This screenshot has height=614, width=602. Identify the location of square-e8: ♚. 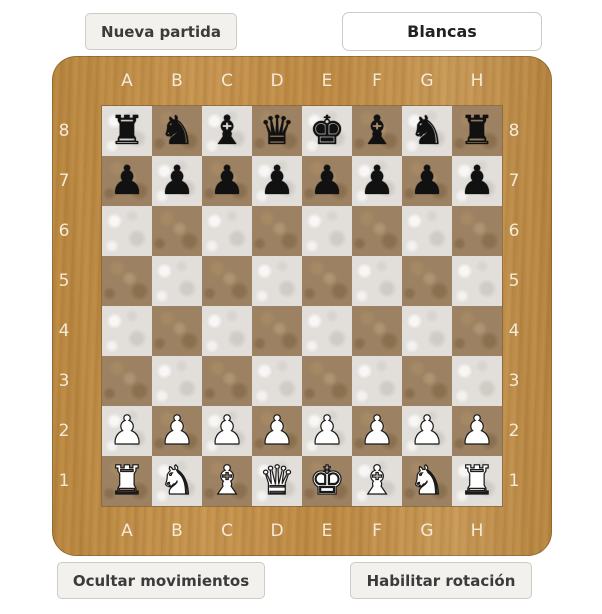
(327, 131).